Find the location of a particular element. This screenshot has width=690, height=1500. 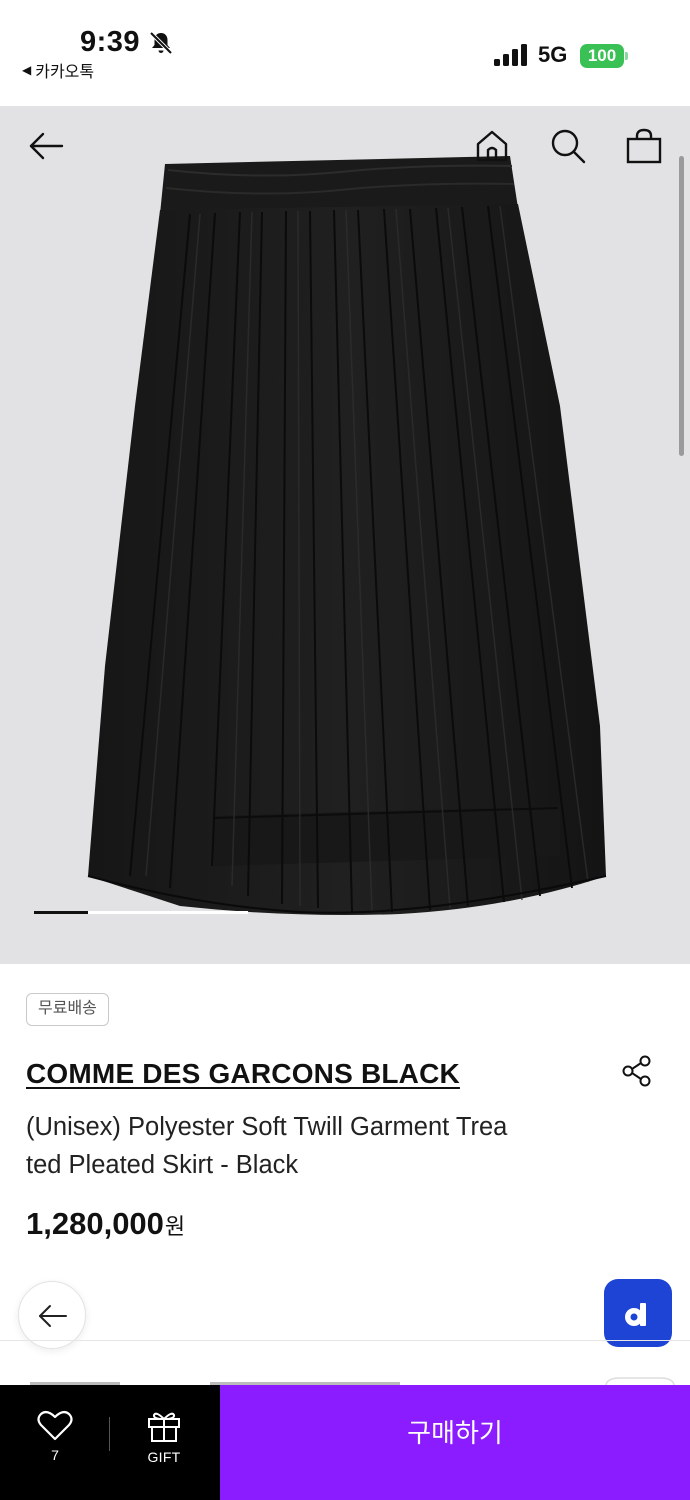

price-unit: 원 is located at coordinates (175, 1226).